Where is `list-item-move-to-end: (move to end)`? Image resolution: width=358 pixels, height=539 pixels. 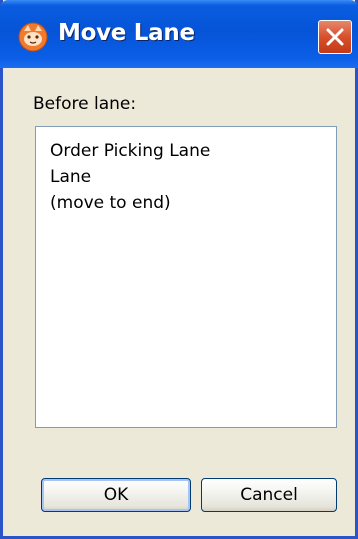 list-item-move-to-end: (move to end) is located at coordinates (110, 203).